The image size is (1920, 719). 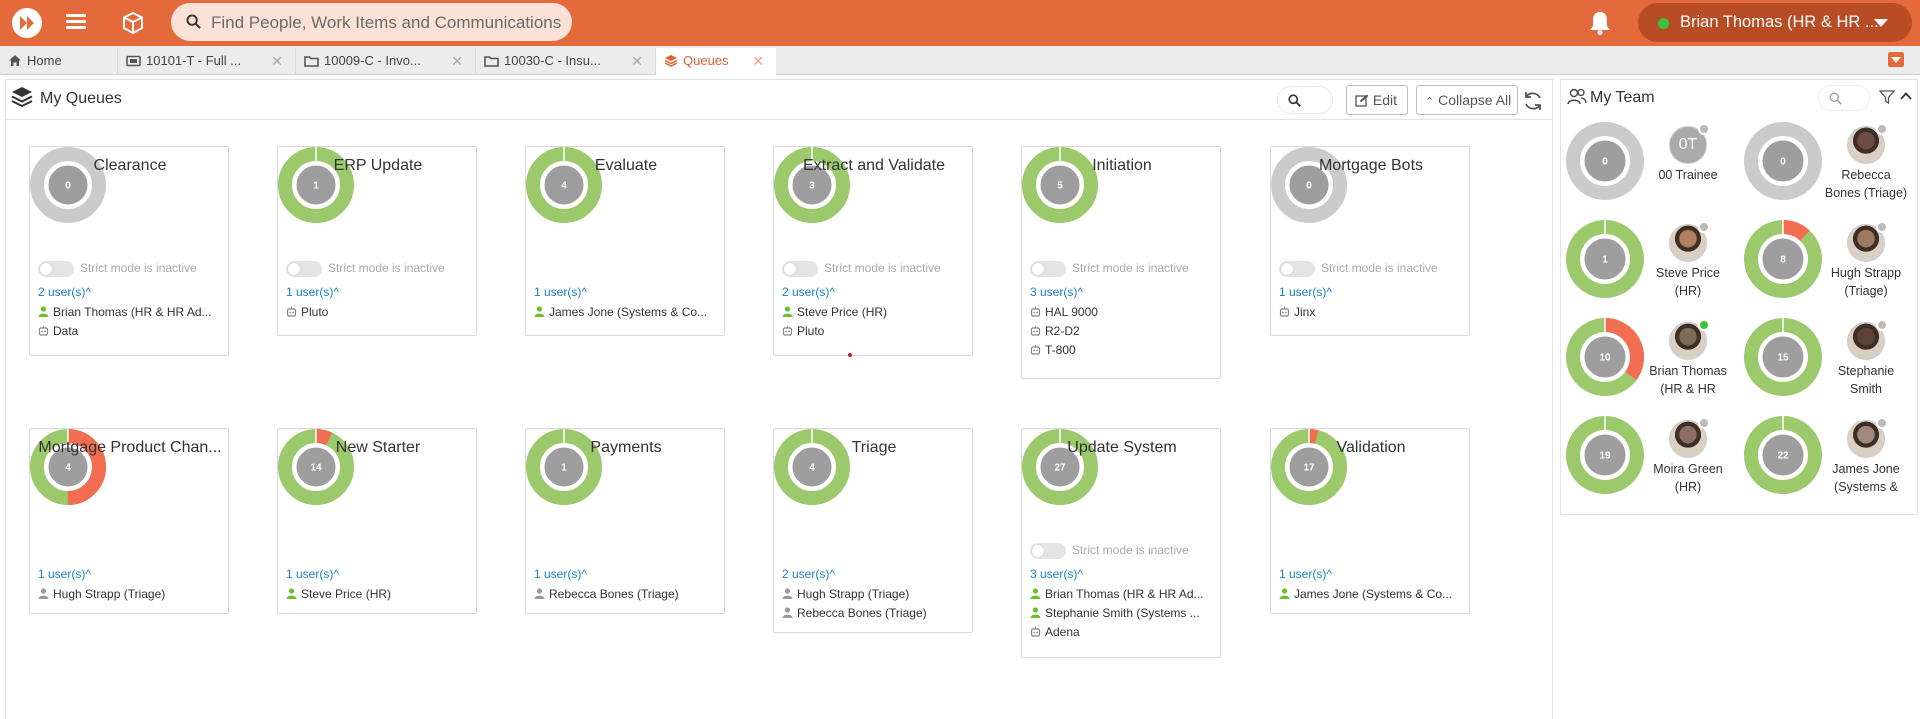 I want to click on notifications-bell-icon, so click(x=1600, y=23).